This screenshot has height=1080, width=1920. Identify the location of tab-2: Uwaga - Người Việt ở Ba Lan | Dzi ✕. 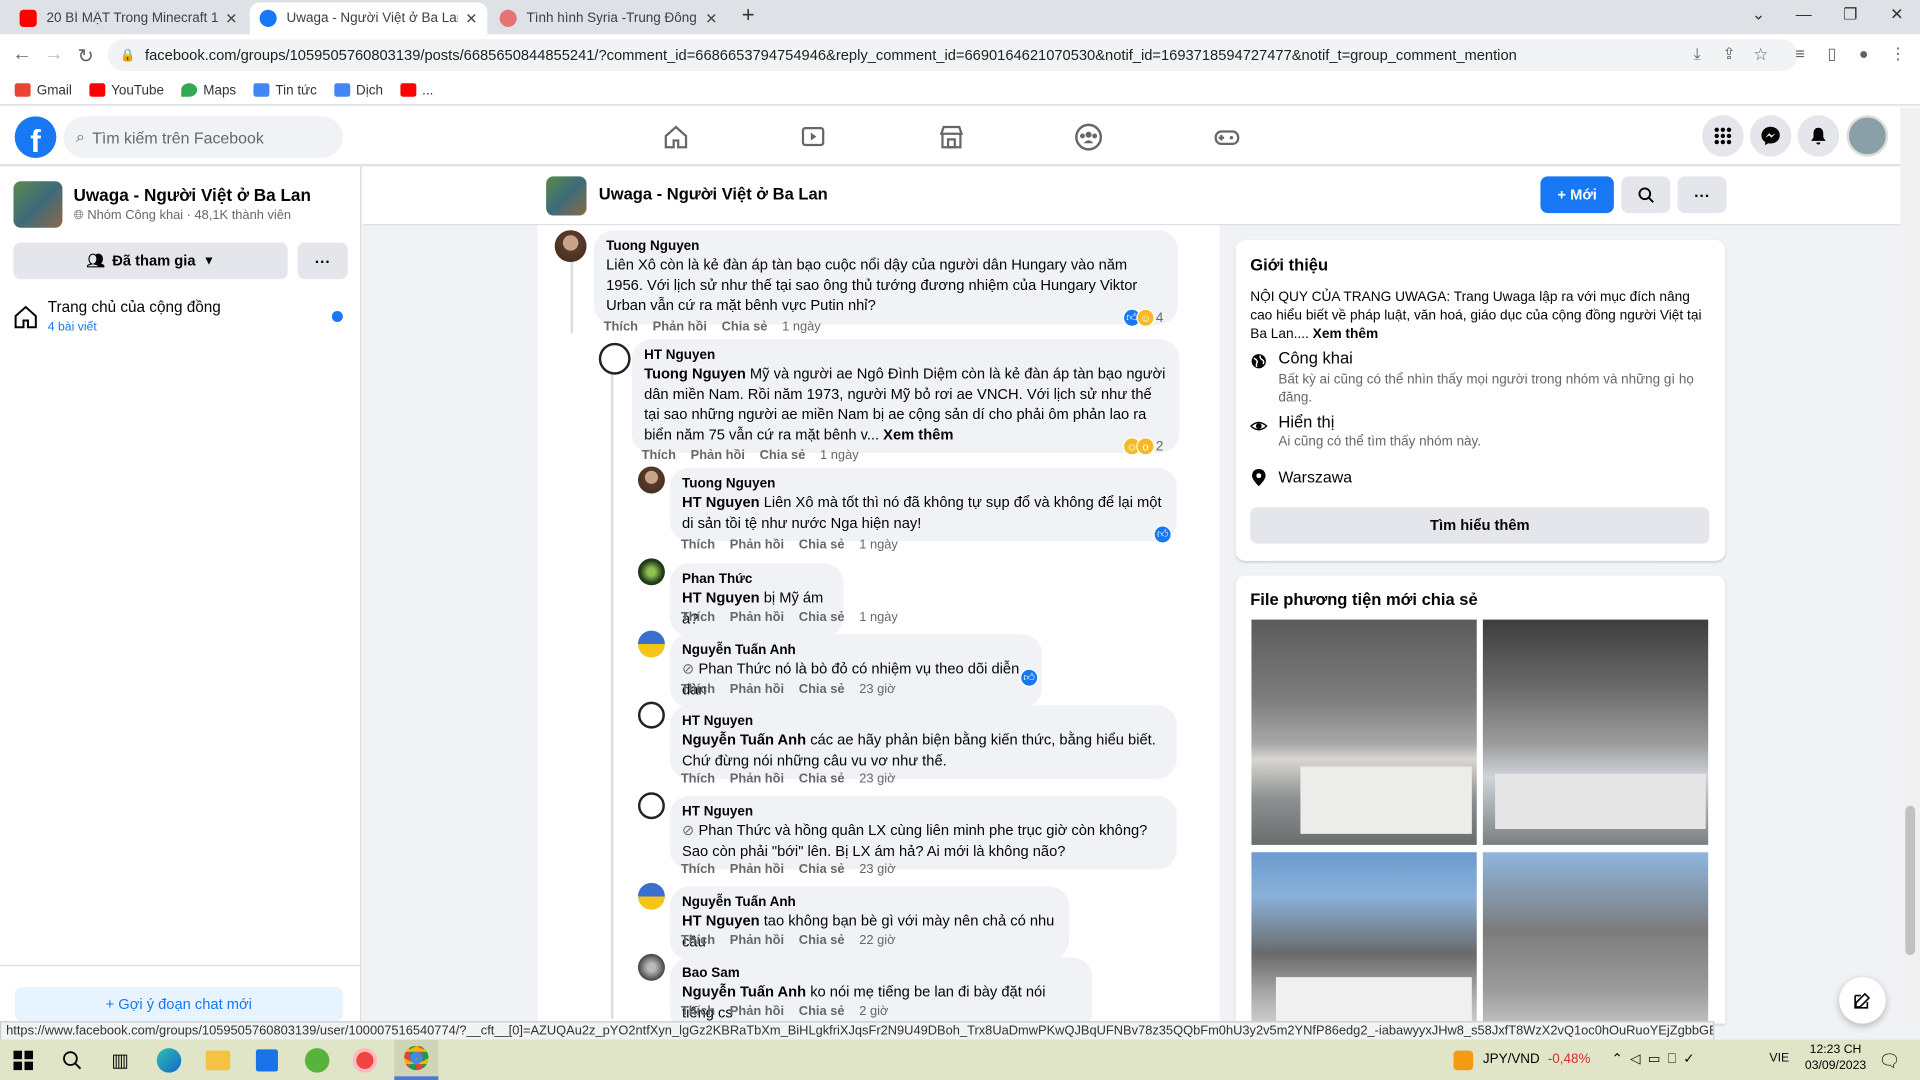
(368, 18).